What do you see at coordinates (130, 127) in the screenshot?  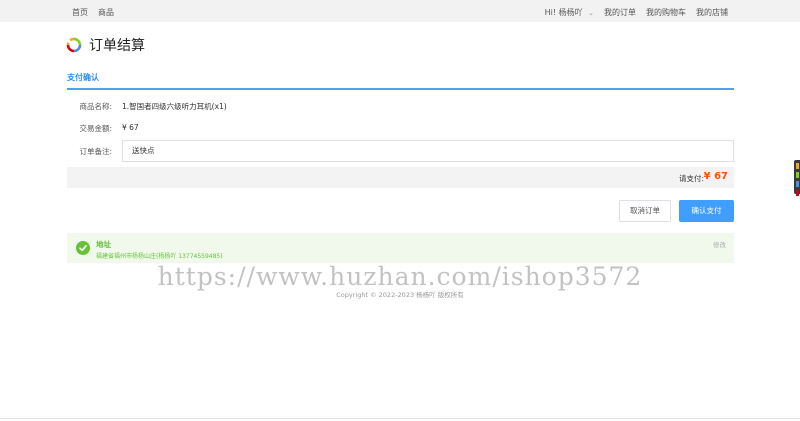 I see `amount-value: ¥ 67` at bounding box center [130, 127].